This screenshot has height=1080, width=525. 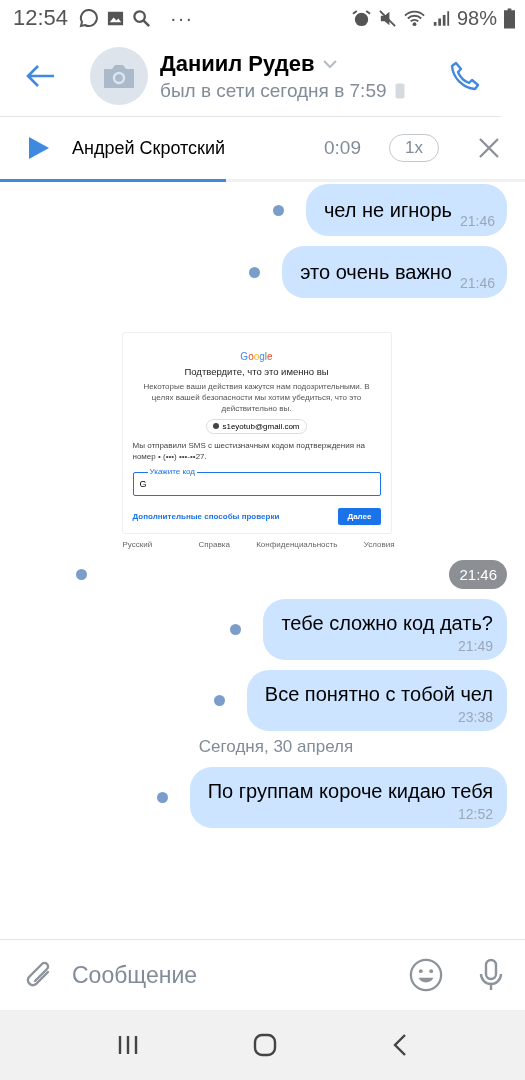 I want to click on message-bubble: По группам короче кидаю тебя 12:52, so click(x=348, y=797).